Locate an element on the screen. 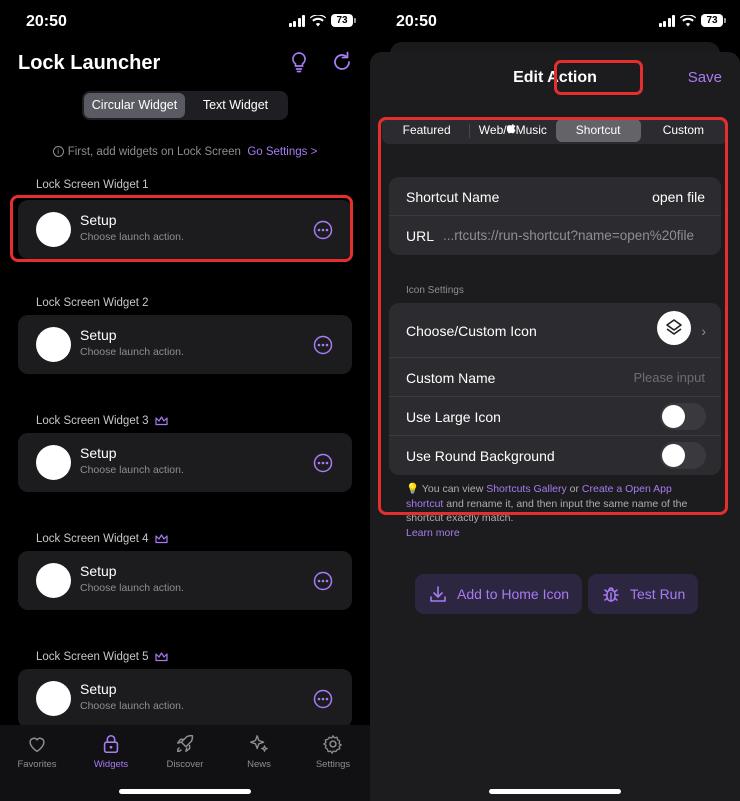 Image resolution: width=740 pixels, height=801 pixels. add-to-home-icon-button: Add to Home Icon is located at coordinates (499, 594).